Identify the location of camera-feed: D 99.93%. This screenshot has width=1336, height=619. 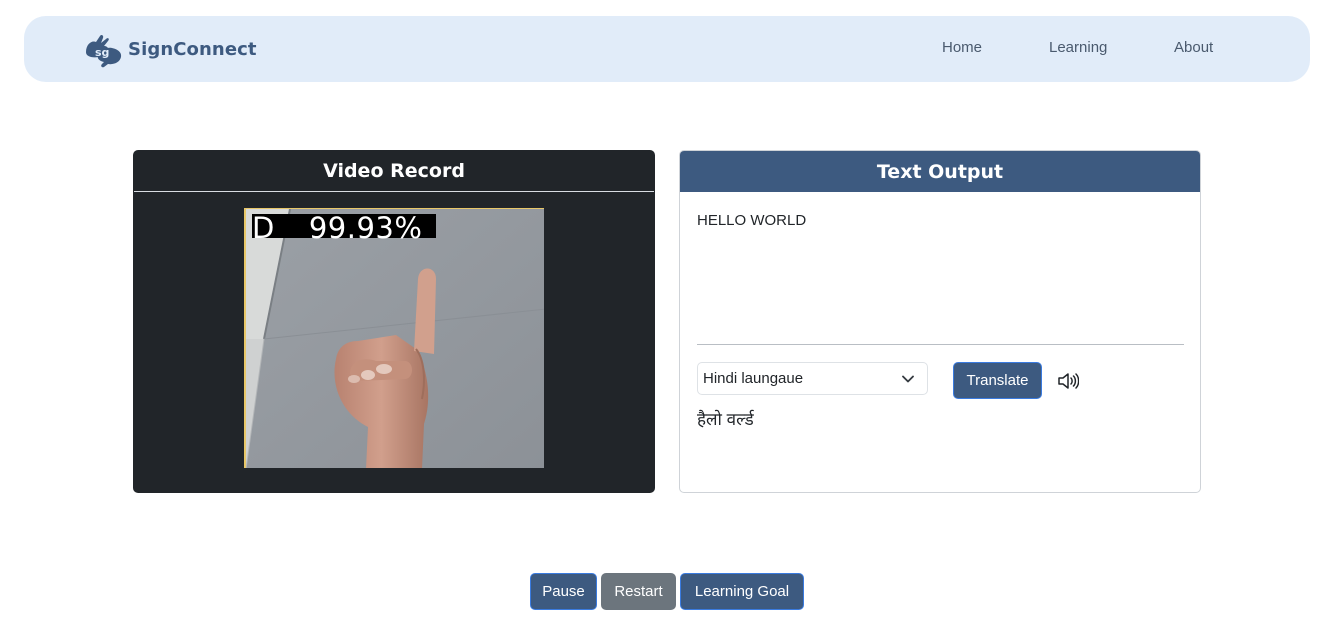
(394, 338).